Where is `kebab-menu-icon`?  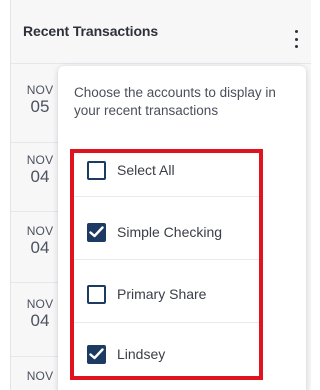
kebab-menu-icon is located at coordinates (296, 39).